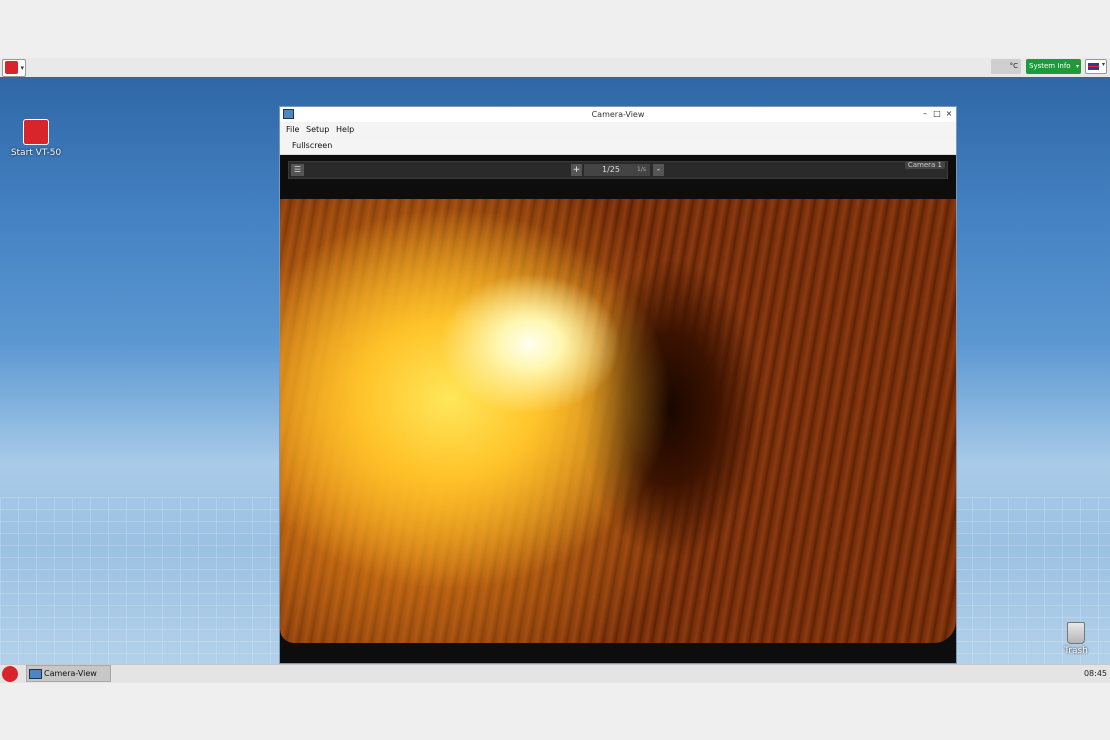 This screenshot has width=1110, height=740. I want to click on temperature-unit: °C, so click(1013, 66).